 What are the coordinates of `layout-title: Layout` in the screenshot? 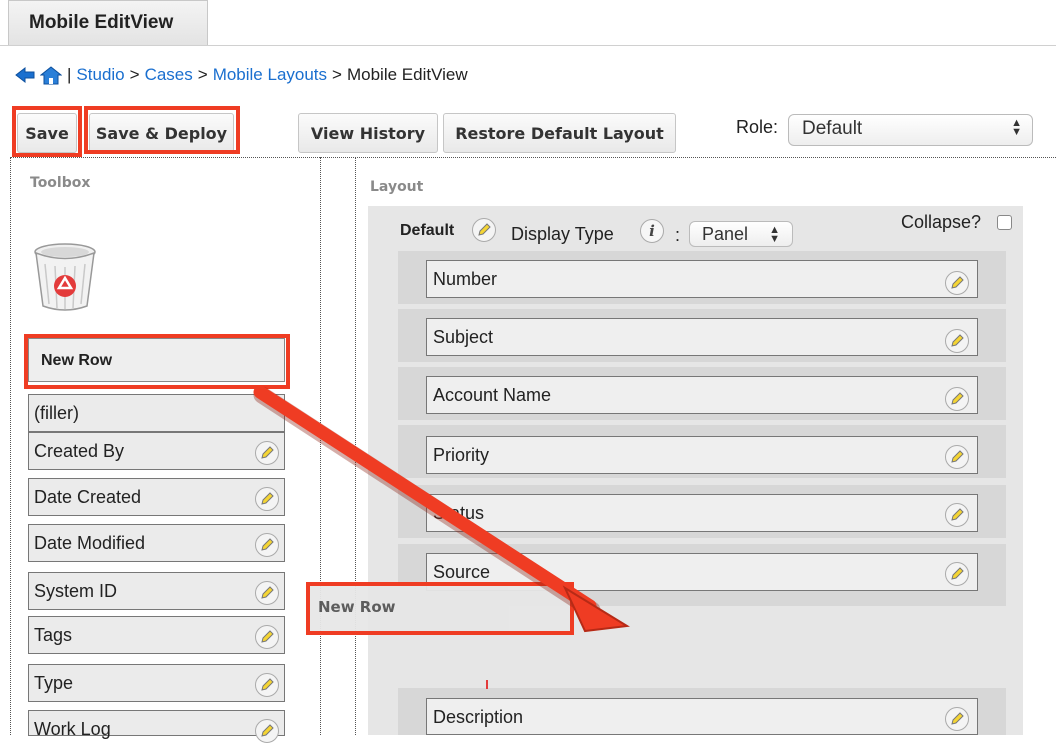 It's located at (397, 187).